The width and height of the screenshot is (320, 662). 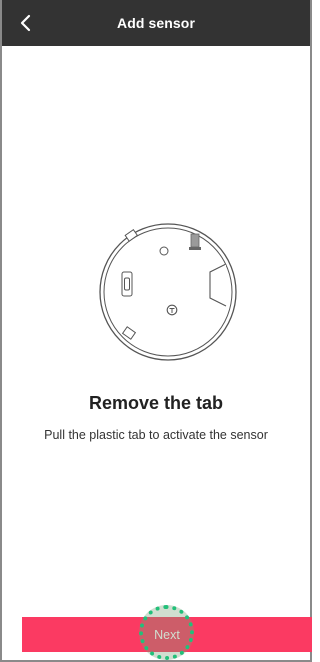 What do you see at coordinates (168, 292) in the screenshot?
I see `sensor-device-icon` at bounding box center [168, 292].